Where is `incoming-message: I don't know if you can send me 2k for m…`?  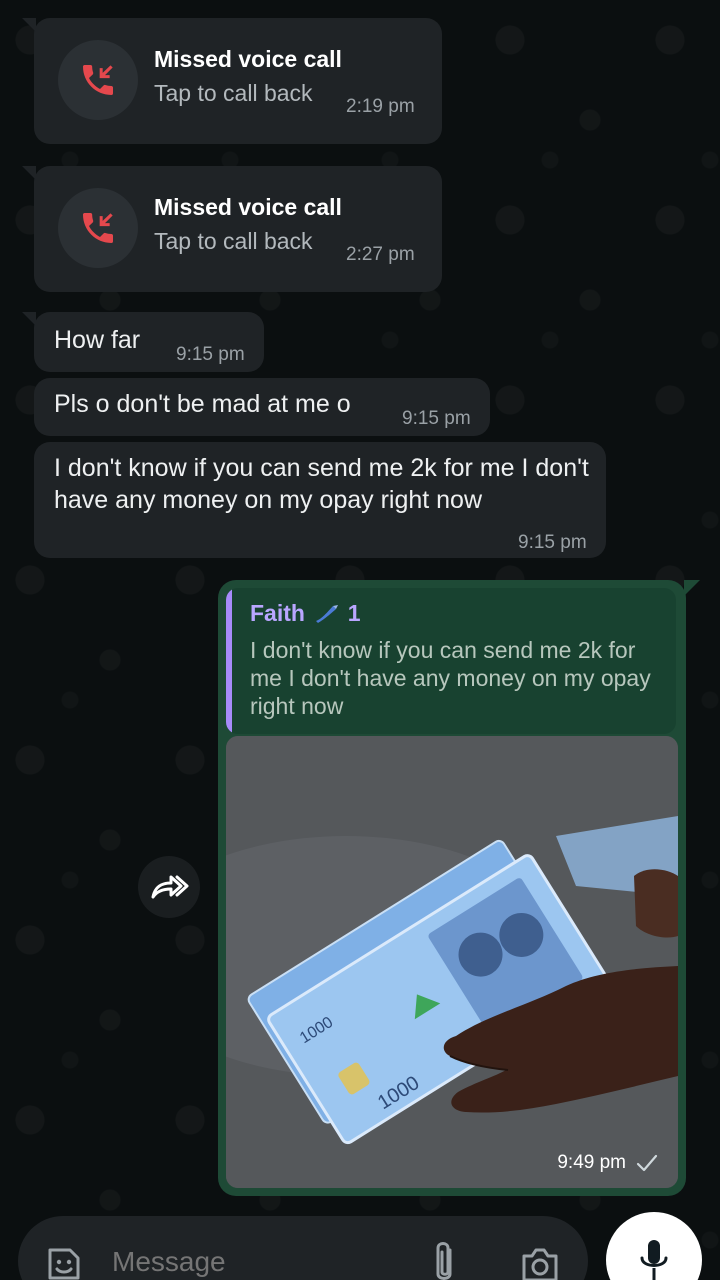 incoming-message: I don't know if you can send me 2k for m… is located at coordinates (320, 500).